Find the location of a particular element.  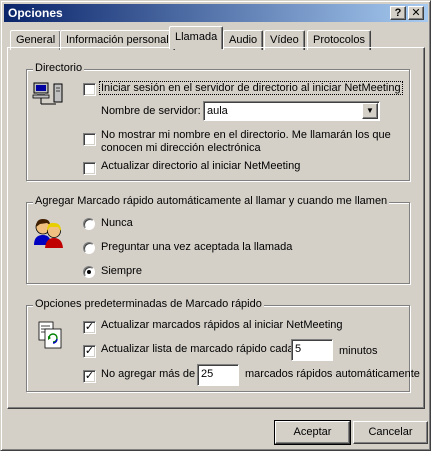

radio-never-label: Nunca is located at coordinates (117, 223).